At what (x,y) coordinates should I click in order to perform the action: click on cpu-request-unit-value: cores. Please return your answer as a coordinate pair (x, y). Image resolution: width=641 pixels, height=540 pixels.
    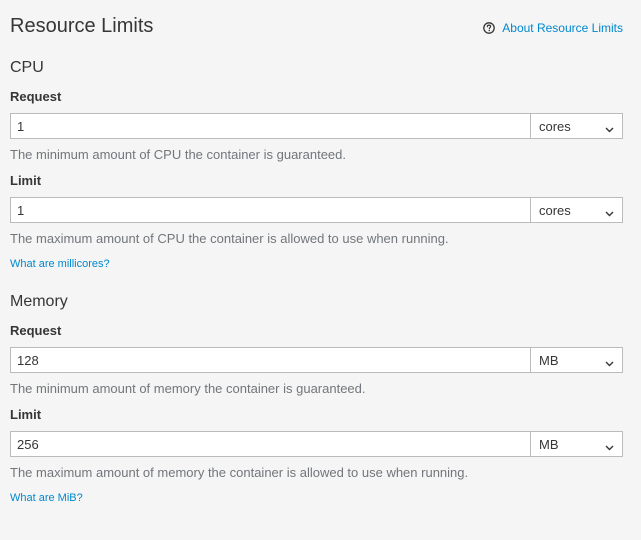
    Looking at the image, I should click on (555, 126).